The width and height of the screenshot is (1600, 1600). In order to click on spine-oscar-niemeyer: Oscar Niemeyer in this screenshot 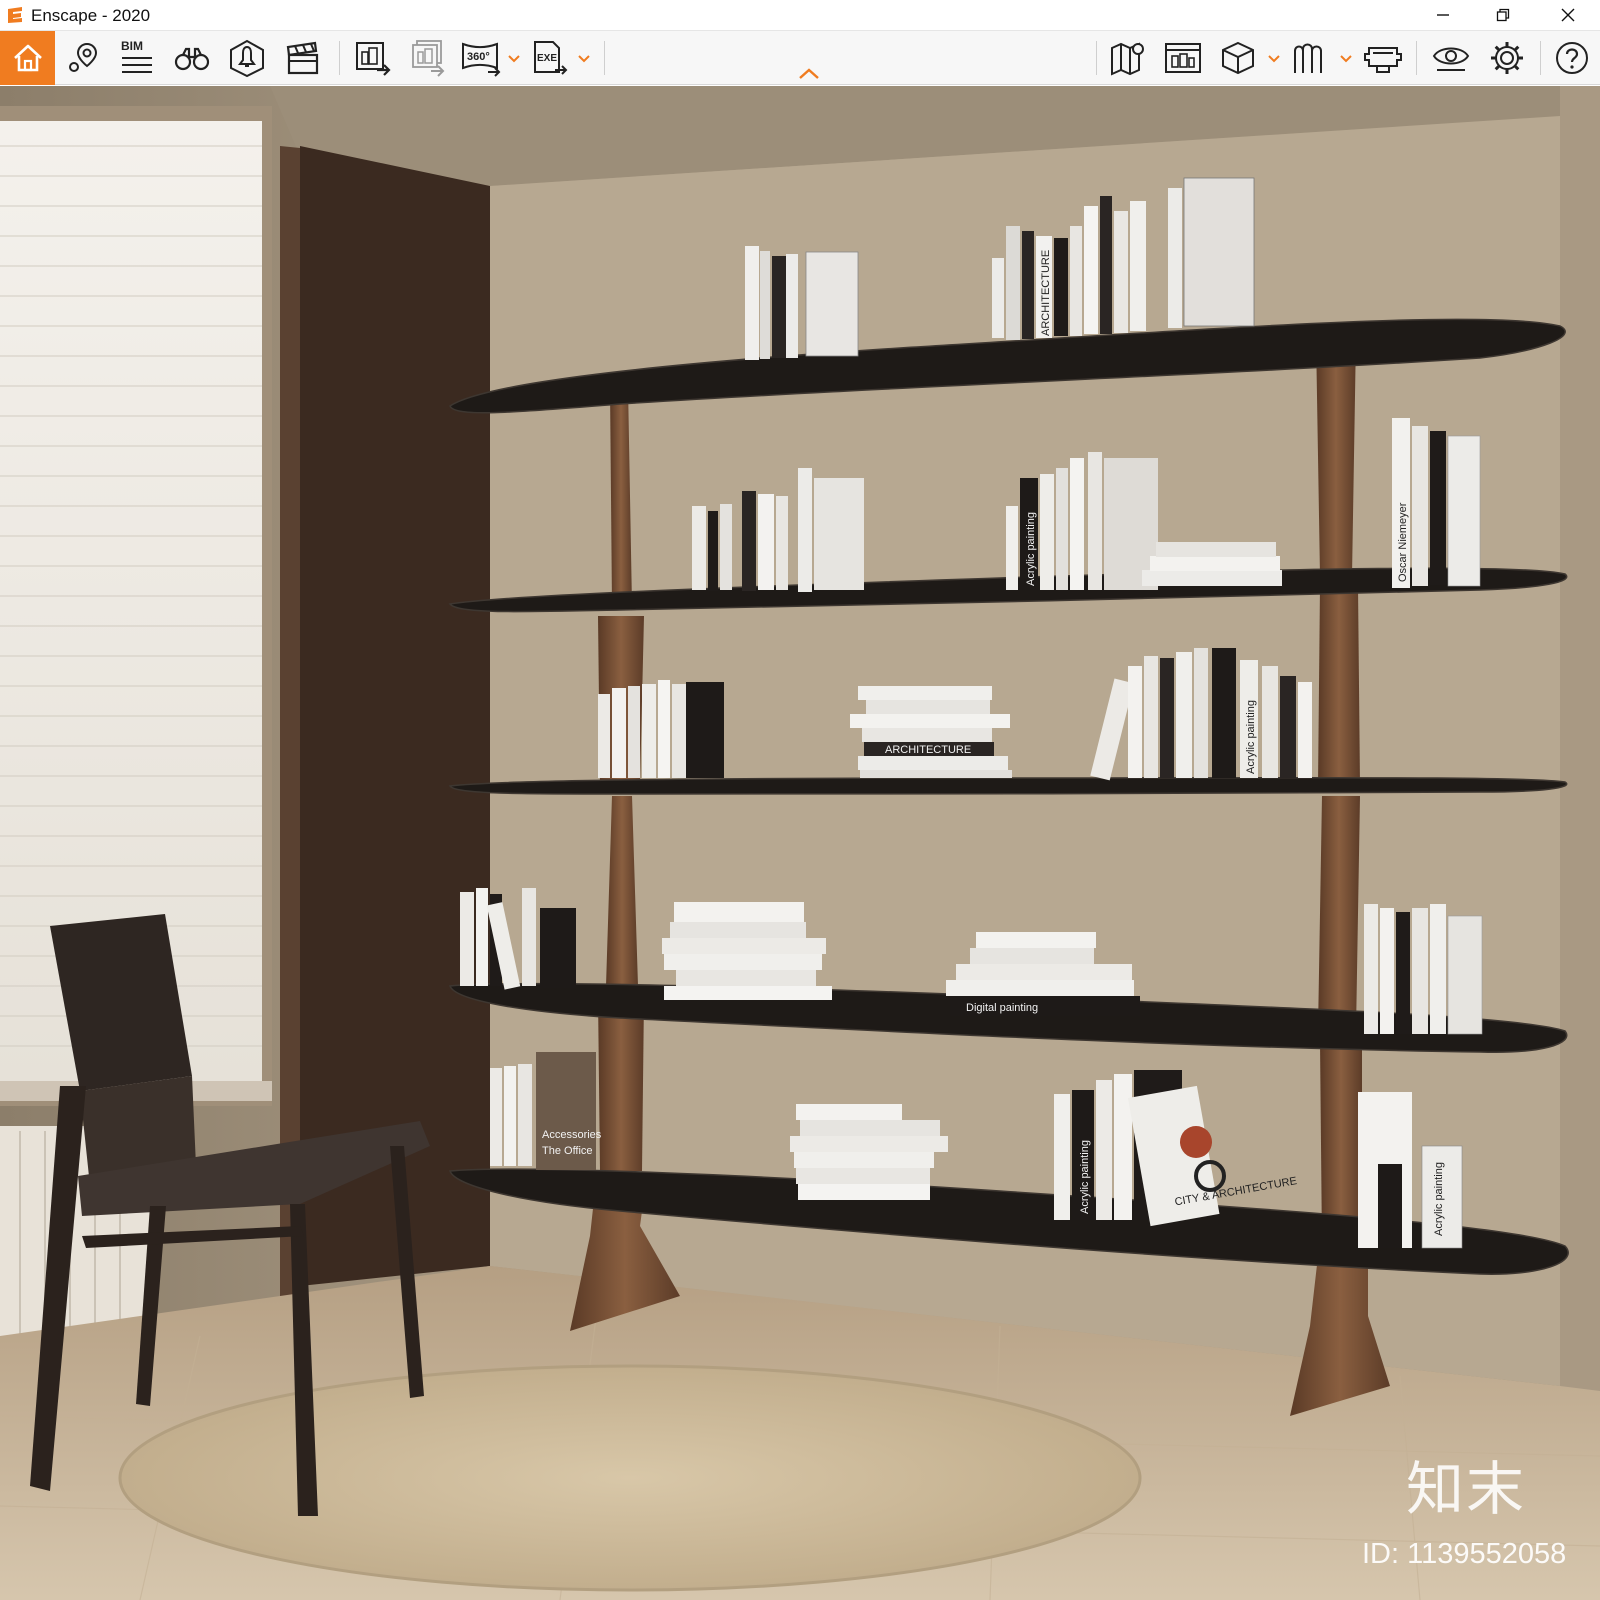, I will do `click(1403, 542)`.